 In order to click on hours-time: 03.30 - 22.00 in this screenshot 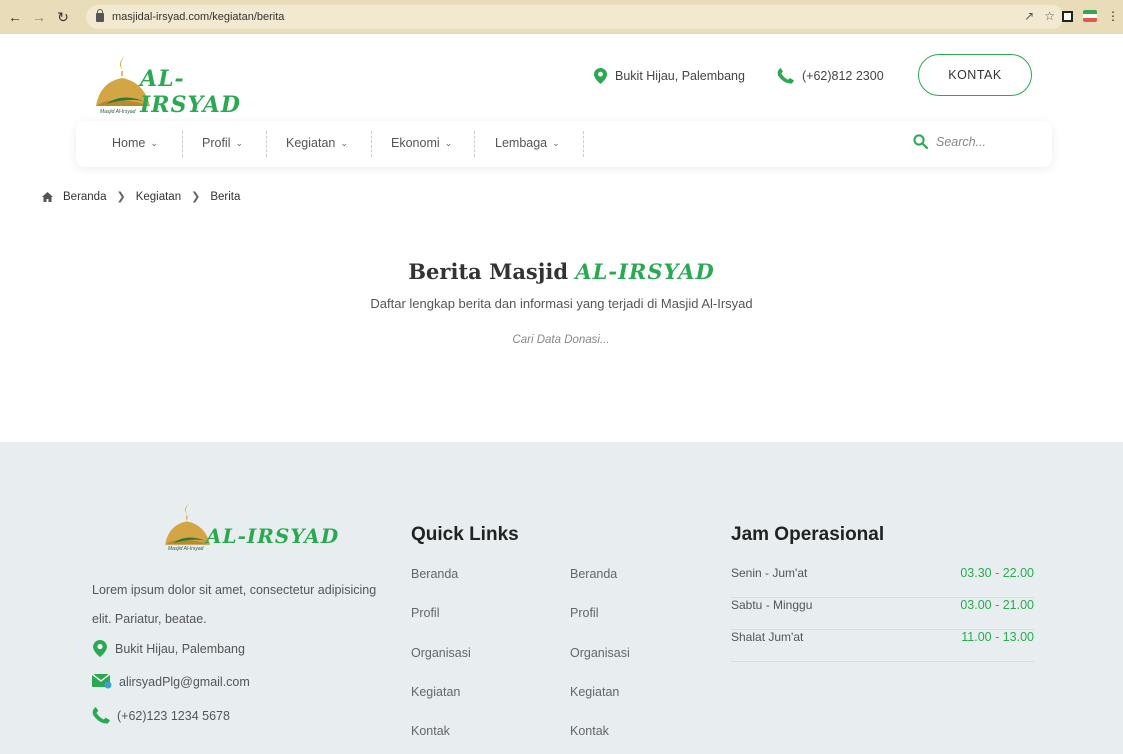, I will do `click(997, 573)`.